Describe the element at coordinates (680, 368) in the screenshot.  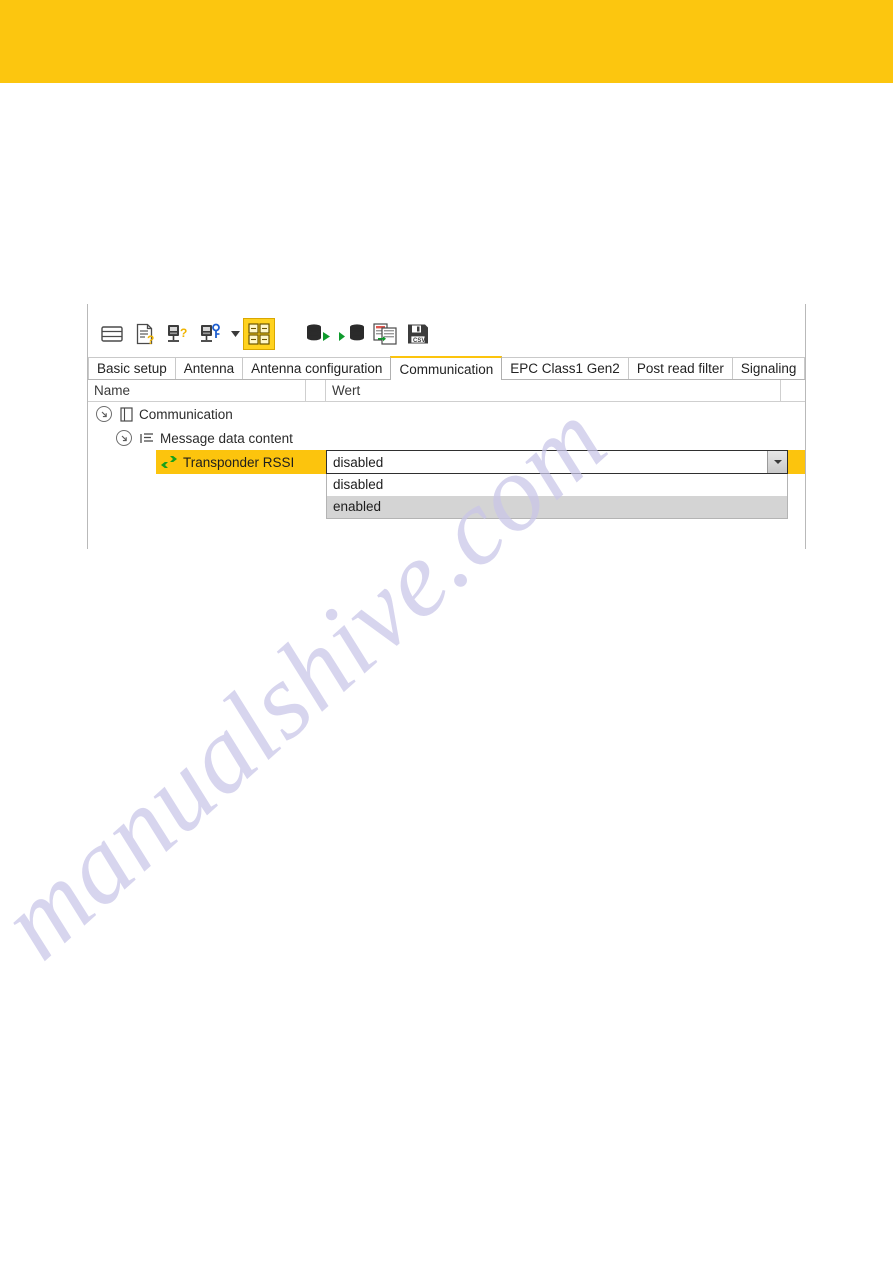
I see `tab-post-read-filter: Post read filter` at that location.